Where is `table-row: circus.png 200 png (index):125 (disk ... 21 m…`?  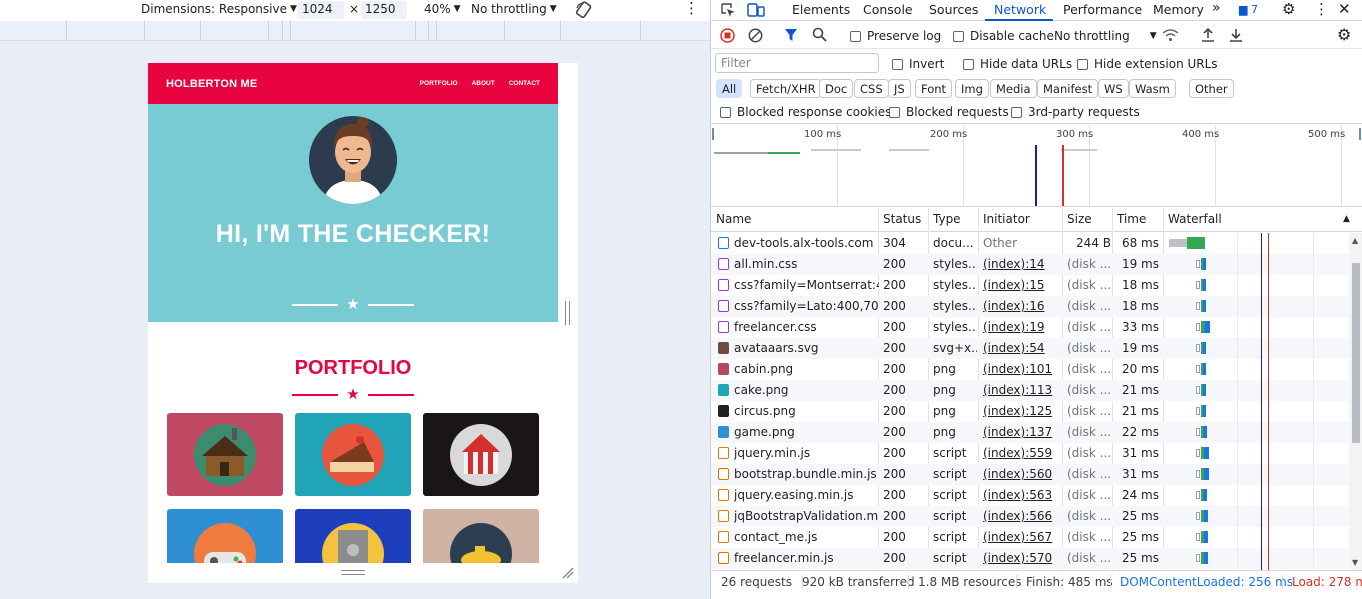
table-row: circus.png 200 png (index):125 (disk ... 21 m… is located at coordinates (1030, 411).